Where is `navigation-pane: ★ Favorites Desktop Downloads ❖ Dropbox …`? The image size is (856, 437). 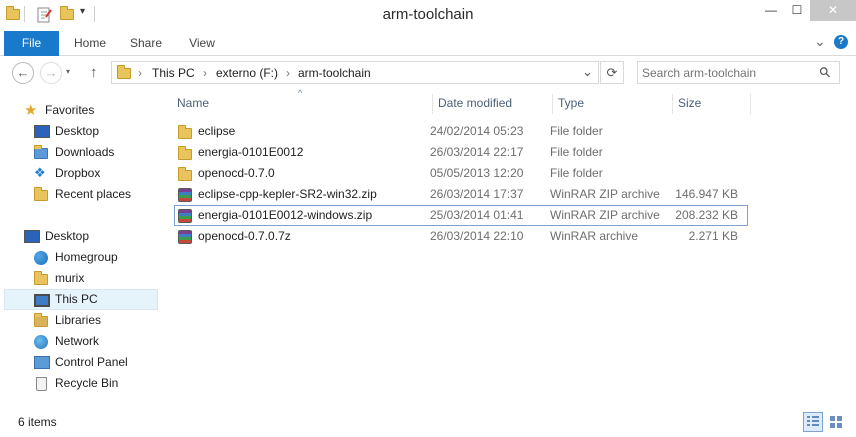 navigation-pane: ★ Favorites Desktop Downloads ❖ Dropbox … is located at coordinates (80, 248).